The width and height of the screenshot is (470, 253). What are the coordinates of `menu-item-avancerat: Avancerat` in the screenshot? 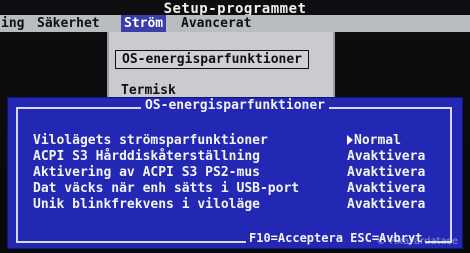 It's located at (216, 23).